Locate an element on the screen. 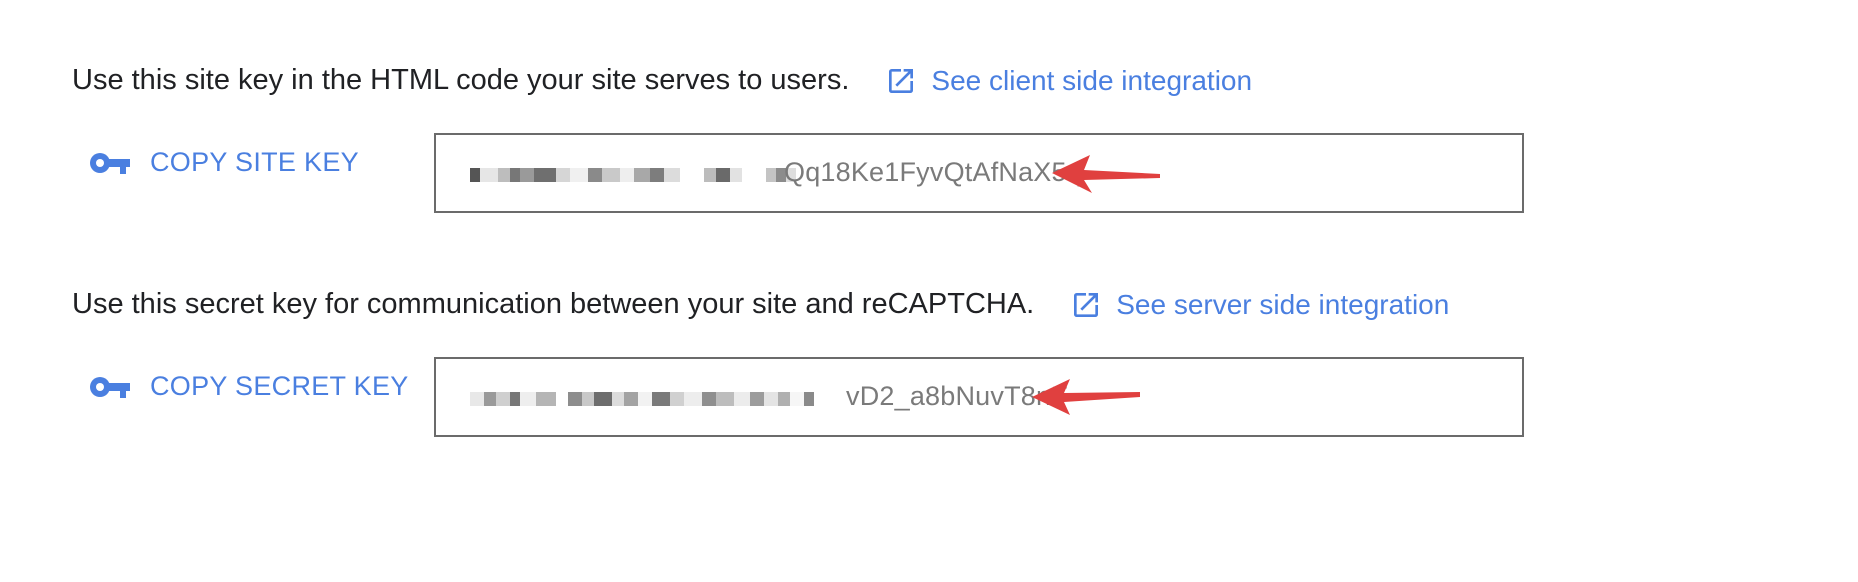 The height and width of the screenshot is (582, 1858). copy-site-key-label: COPY SITE KEY is located at coordinates (254, 162).